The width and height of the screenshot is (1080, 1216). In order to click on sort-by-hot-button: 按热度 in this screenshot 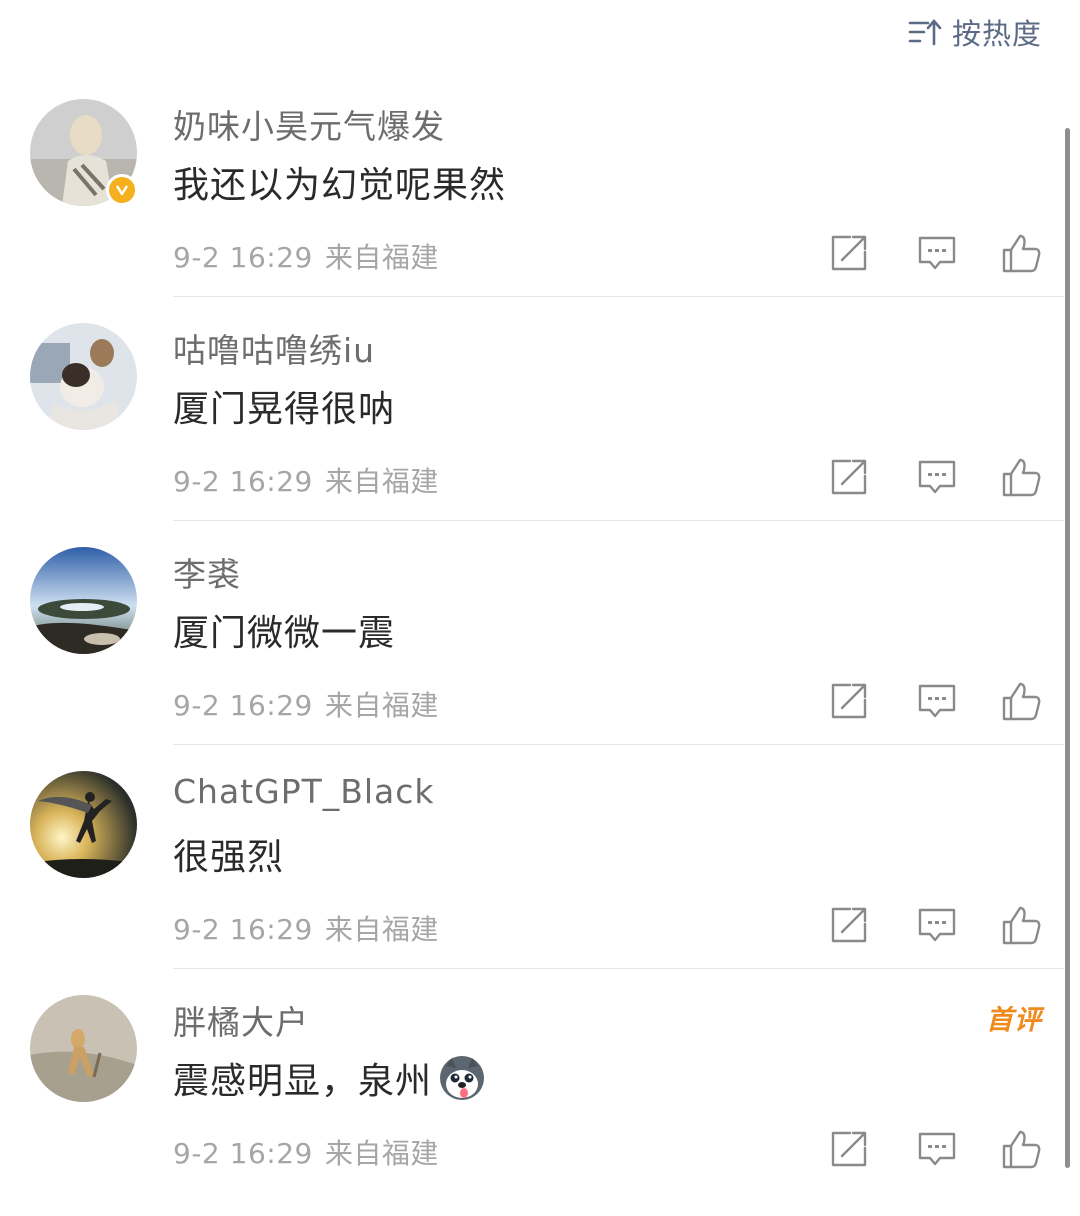, I will do `click(975, 32)`.